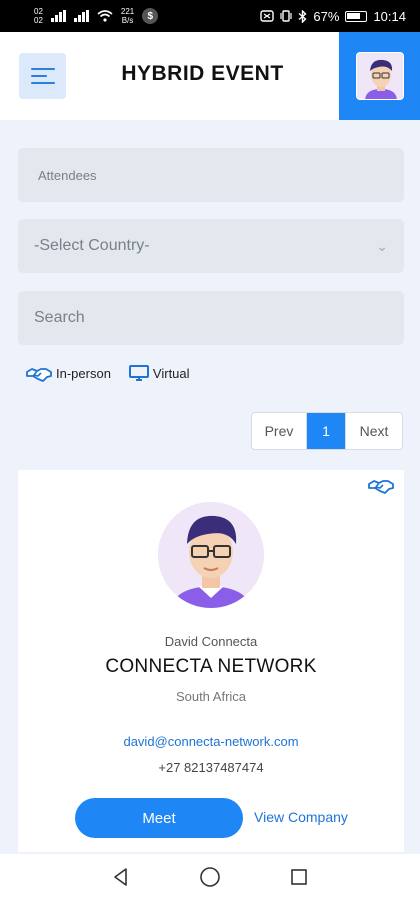 This screenshot has height=900, width=420. I want to click on attendee-email-link: david@connecta-network.com, so click(211, 741).